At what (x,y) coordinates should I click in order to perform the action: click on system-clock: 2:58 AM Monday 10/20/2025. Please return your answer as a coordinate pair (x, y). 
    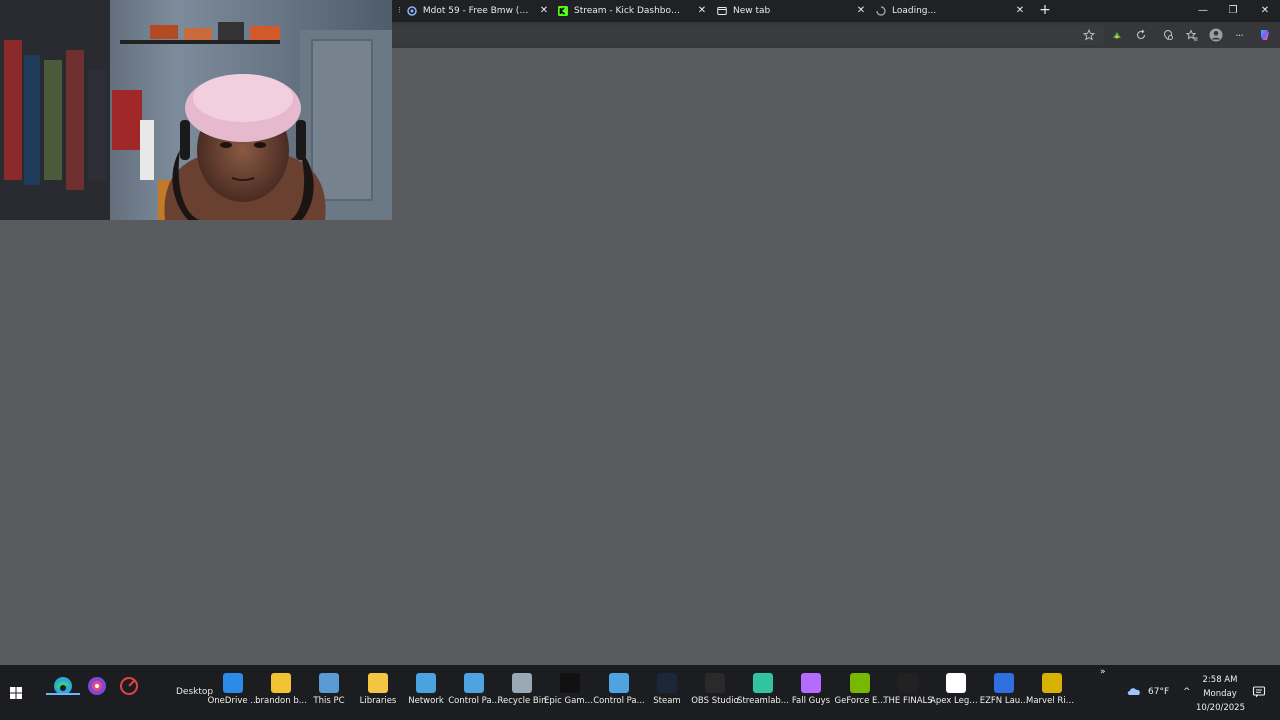
    Looking at the image, I should click on (1220, 694).